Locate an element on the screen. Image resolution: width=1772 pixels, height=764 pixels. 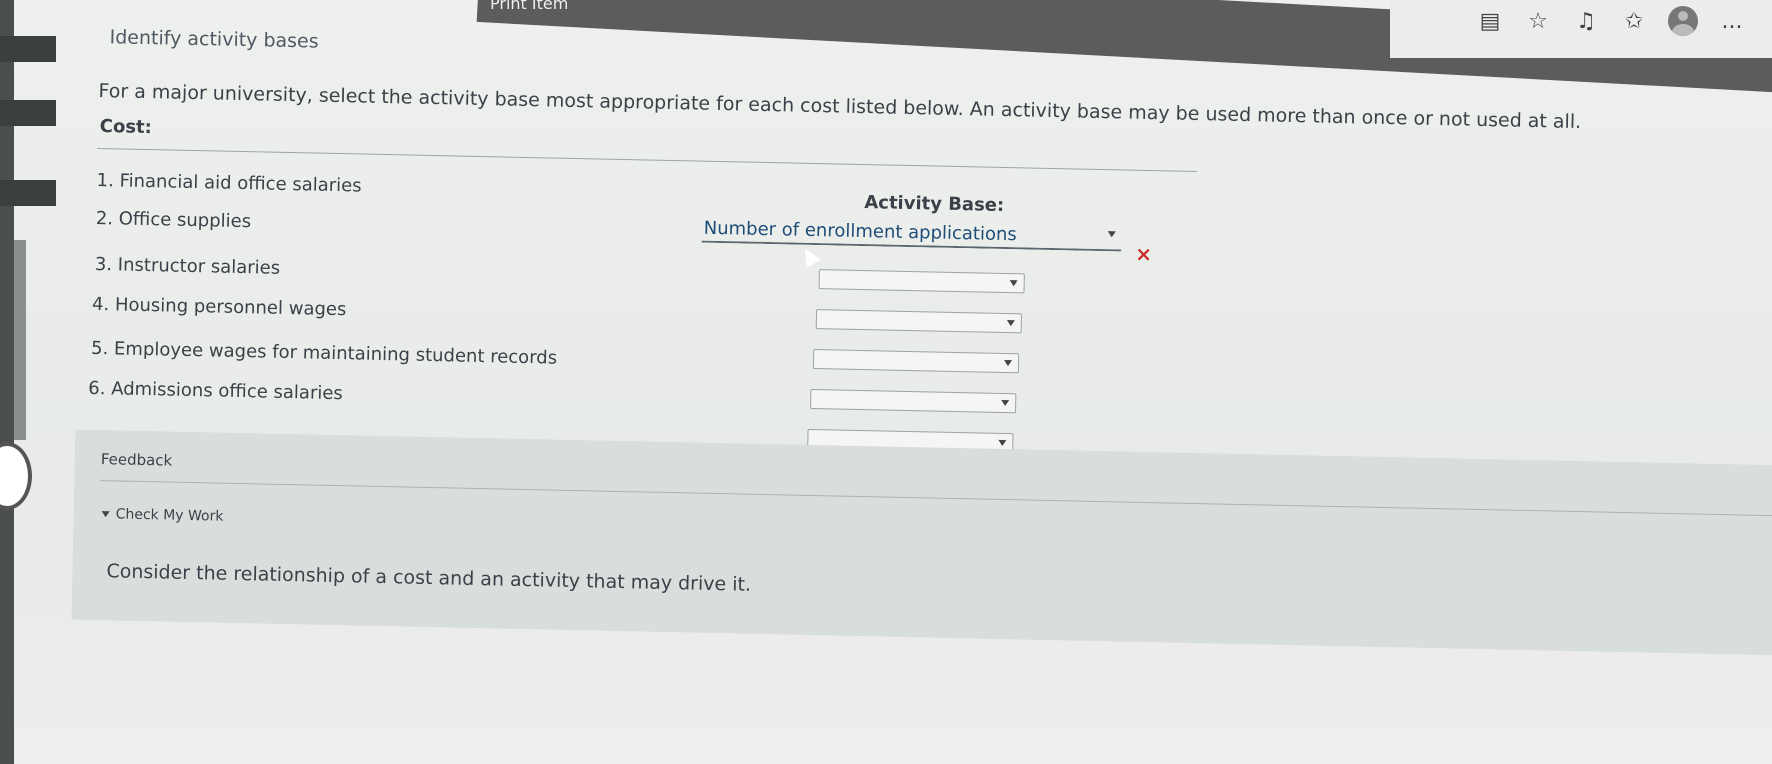
cost-item-4: 4. Housing personnel wages is located at coordinates (219, 307).